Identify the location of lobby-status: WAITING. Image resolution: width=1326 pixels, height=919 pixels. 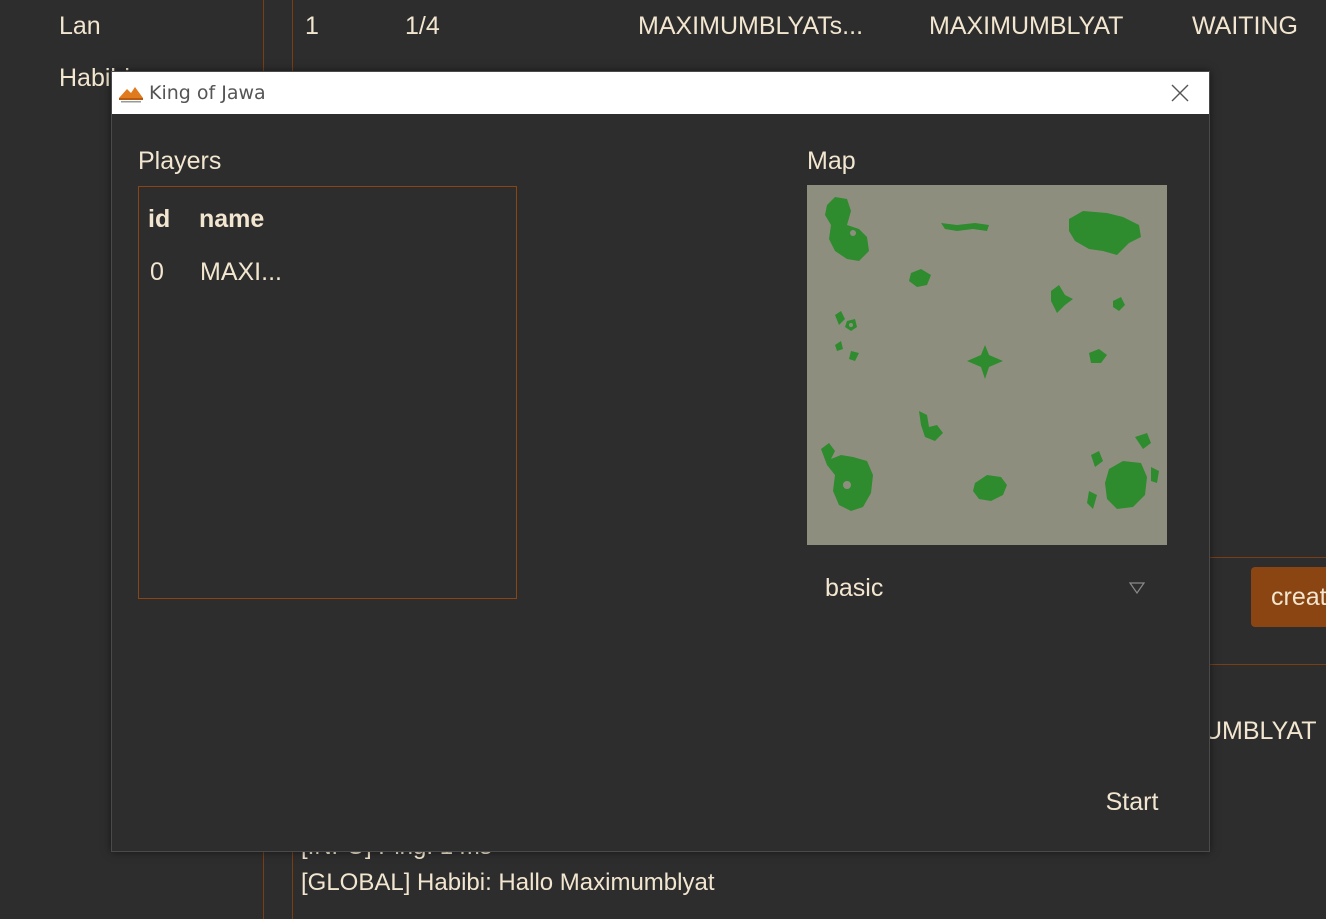
(1245, 26).